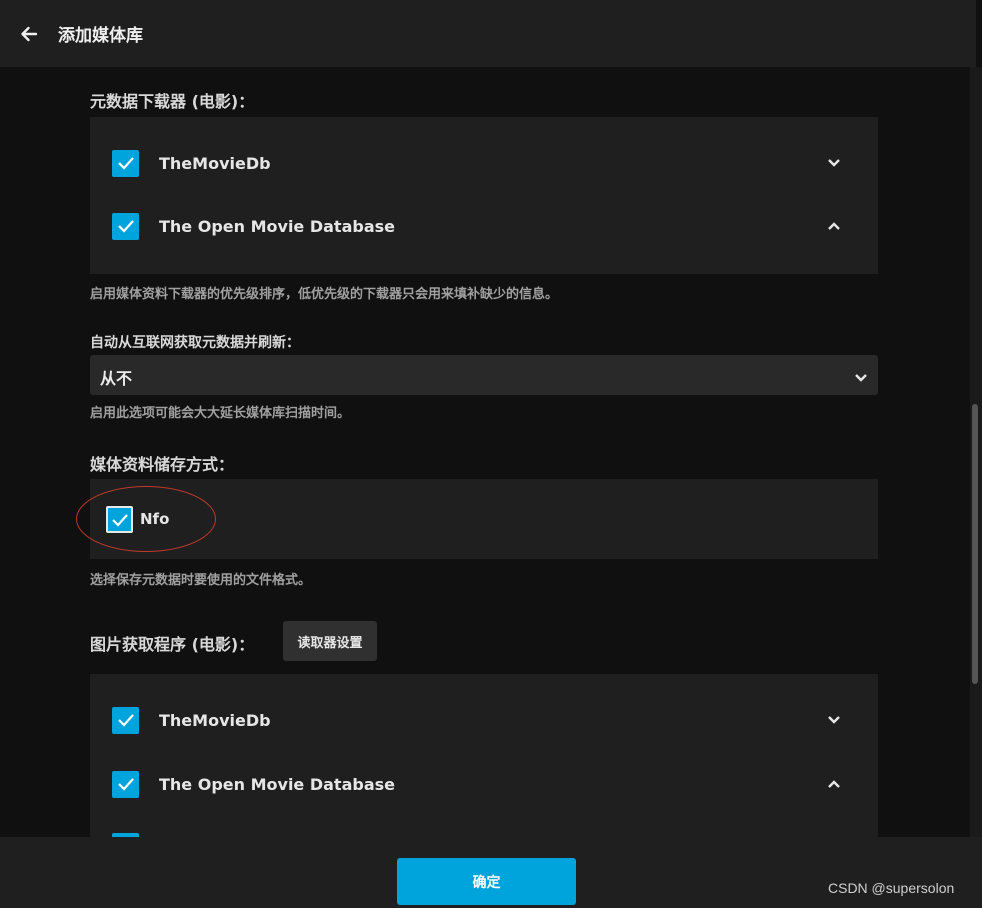 The height and width of the screenshot is (908, 982). I want to click on select-chevron, so click(861, 377).